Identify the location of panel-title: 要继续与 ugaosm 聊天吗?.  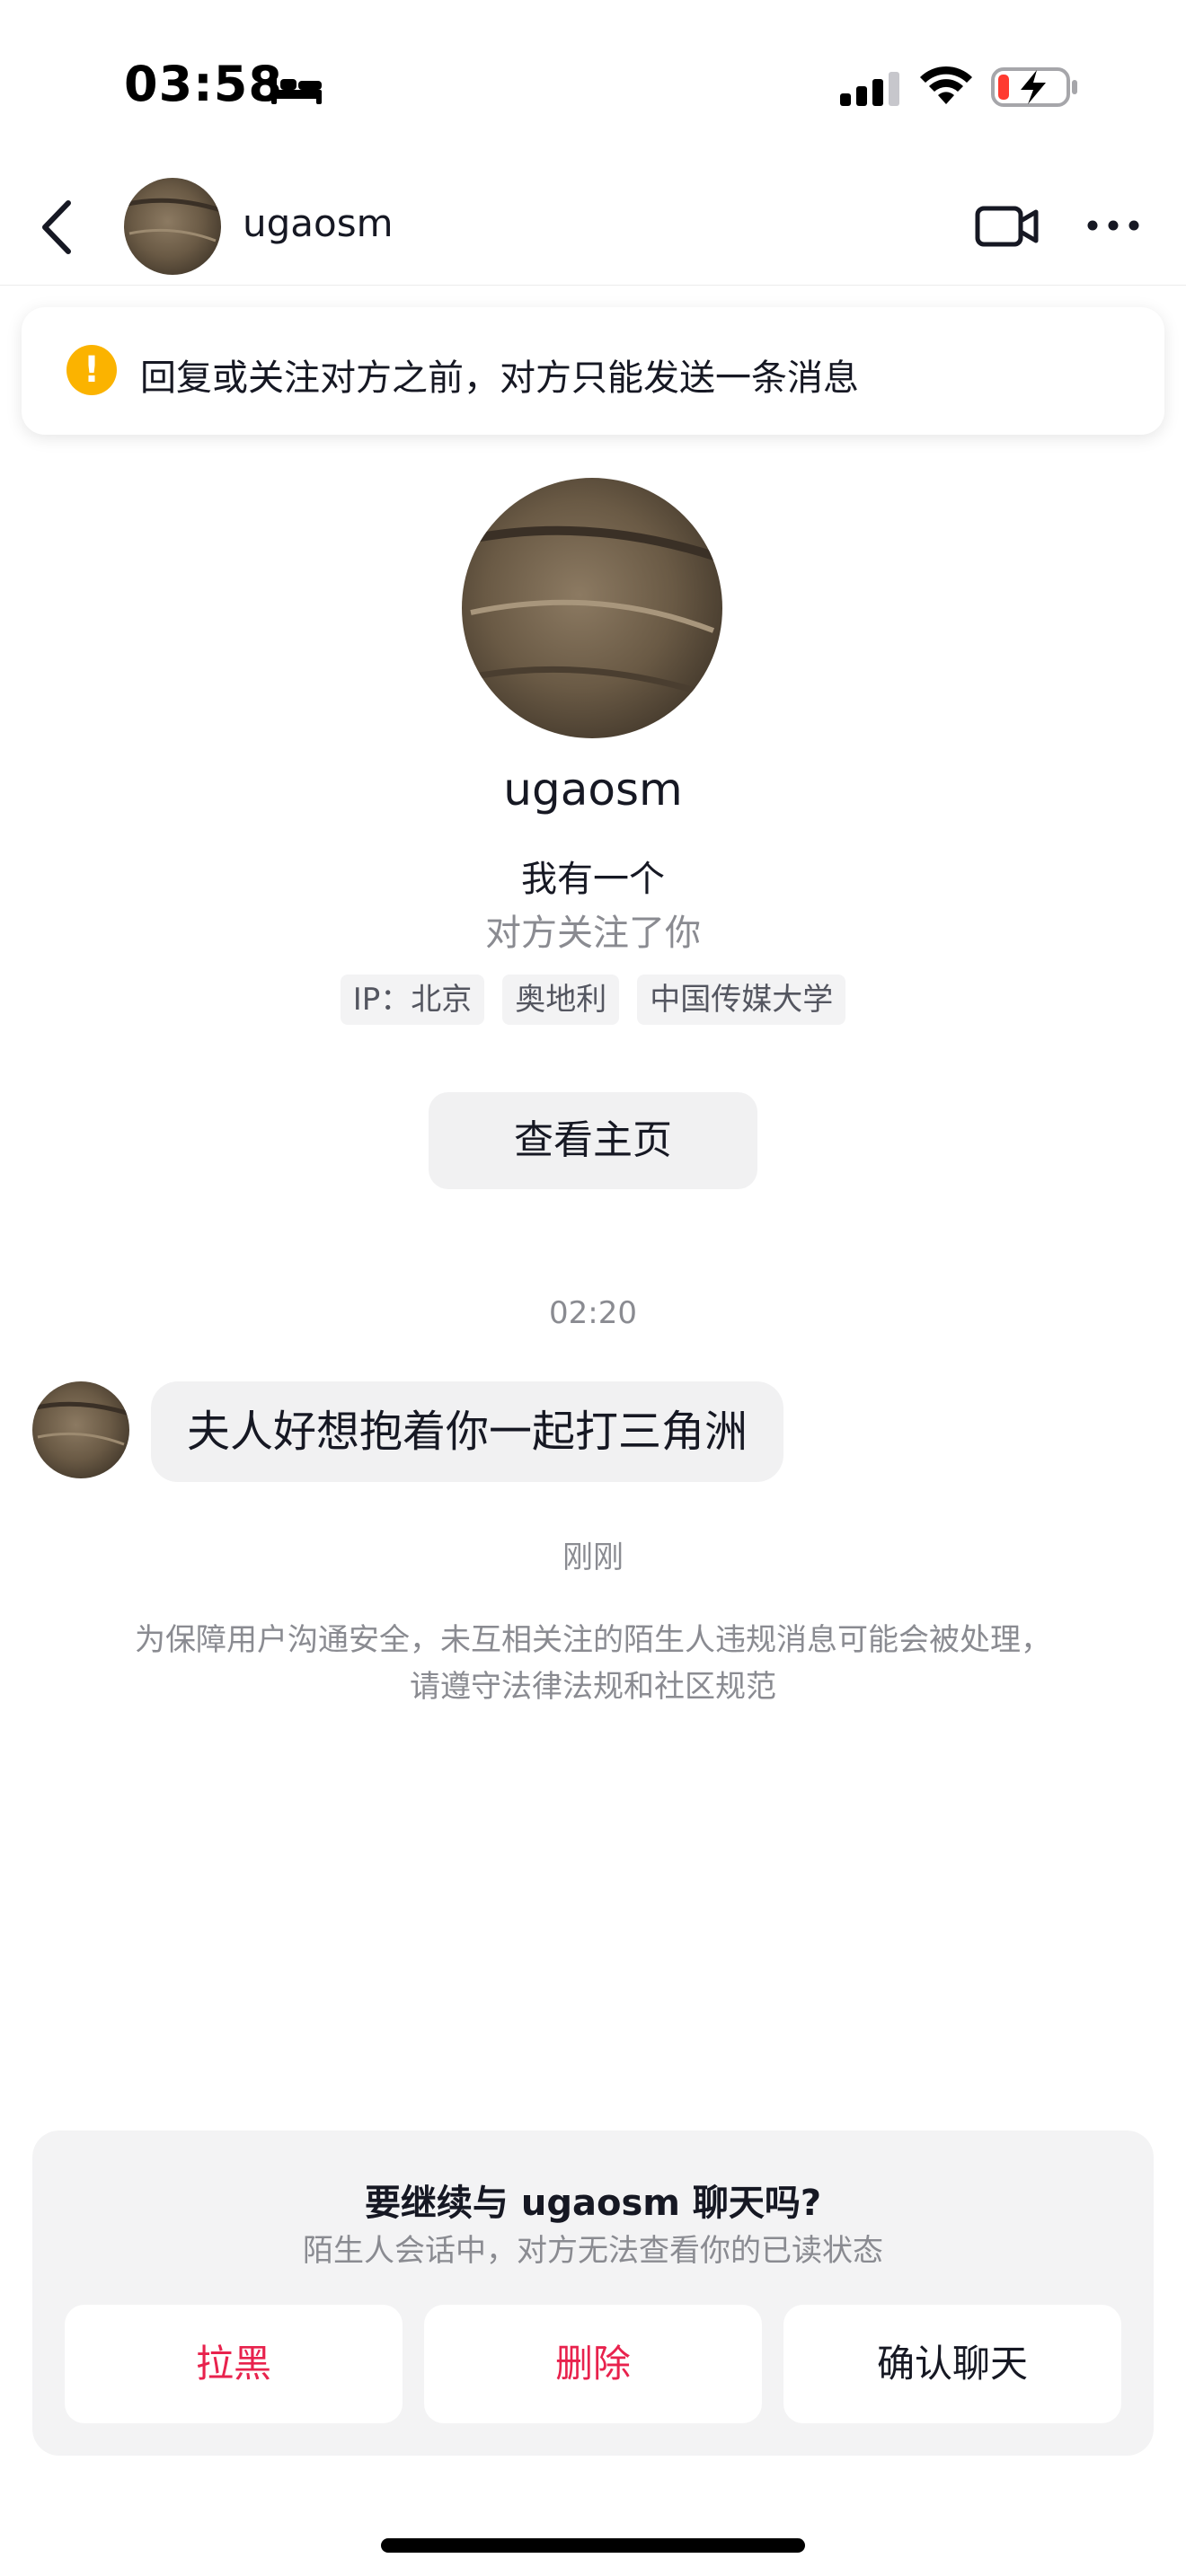
(593, 2203).